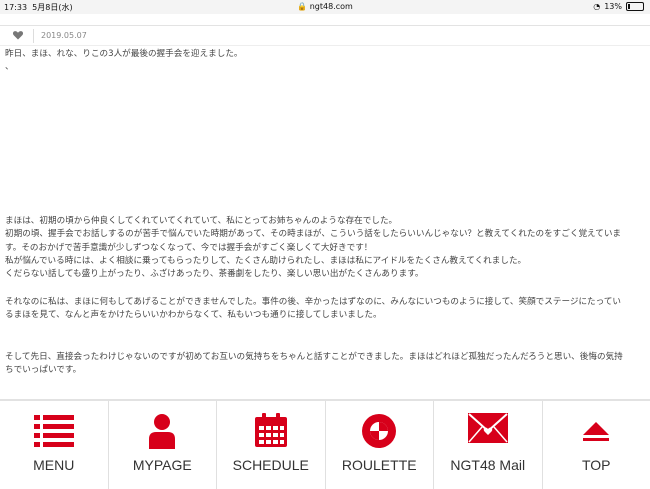  I want to click on paragraph-line: ちでいっぱいです。, so click(325, 370).